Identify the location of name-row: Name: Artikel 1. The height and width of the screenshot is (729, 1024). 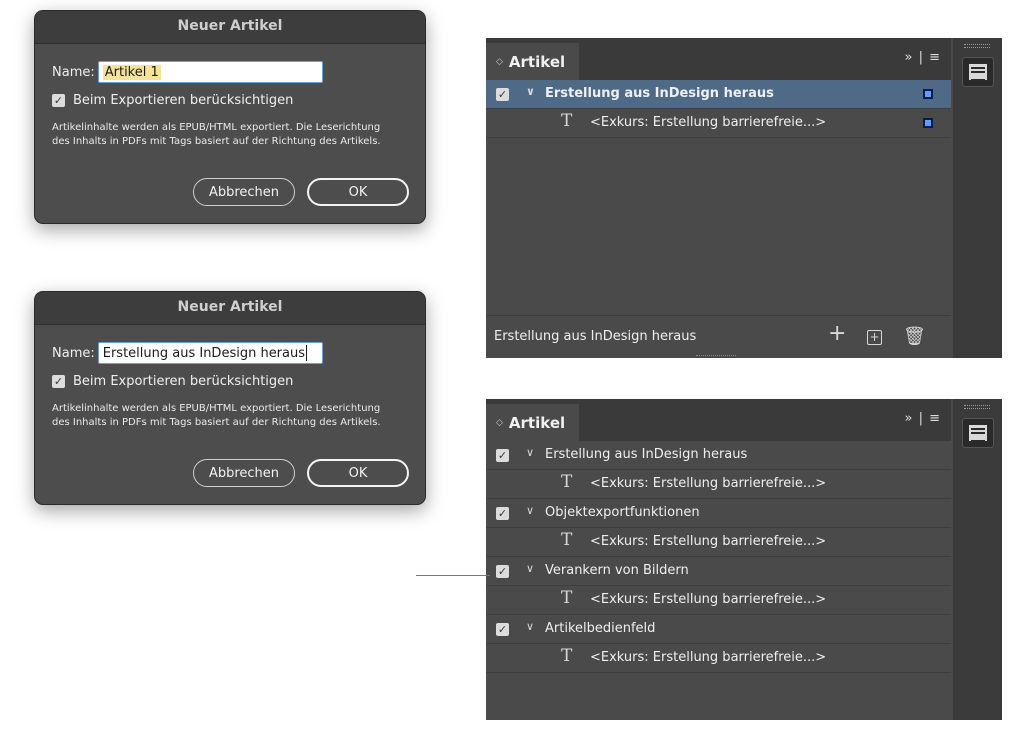
(187, 72).